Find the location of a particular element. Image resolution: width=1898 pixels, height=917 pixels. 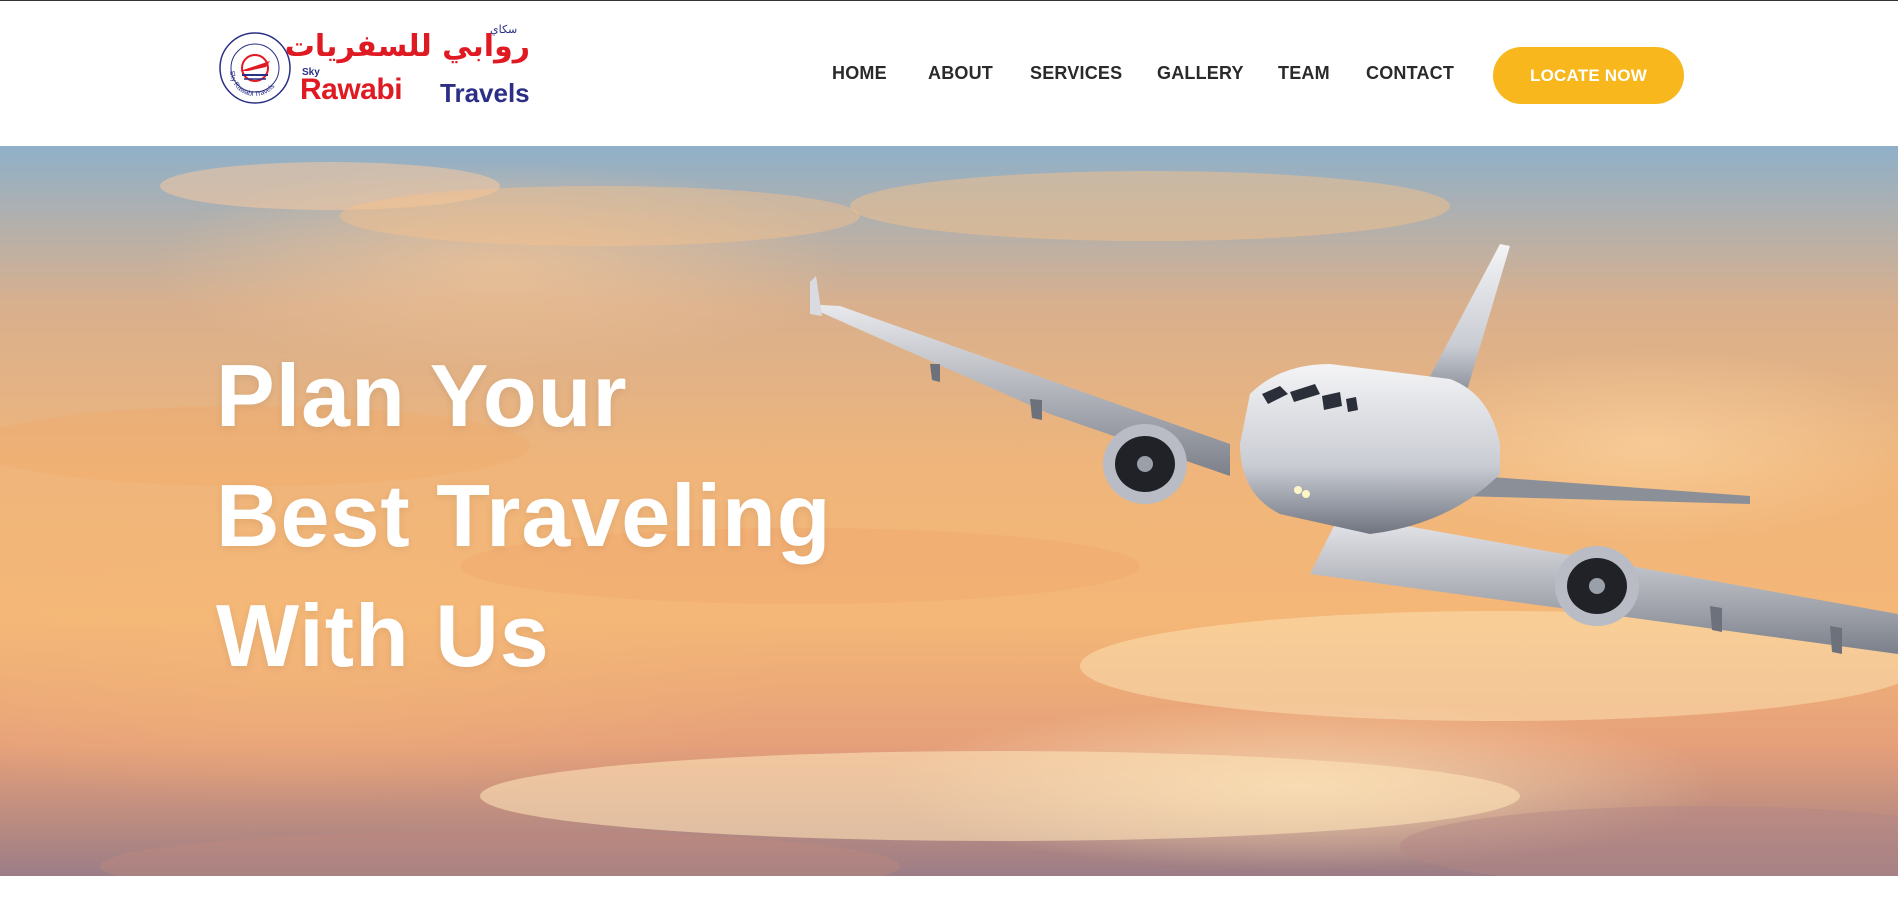

nav-contact: CONTACT is located at coordinates (1410, 73).